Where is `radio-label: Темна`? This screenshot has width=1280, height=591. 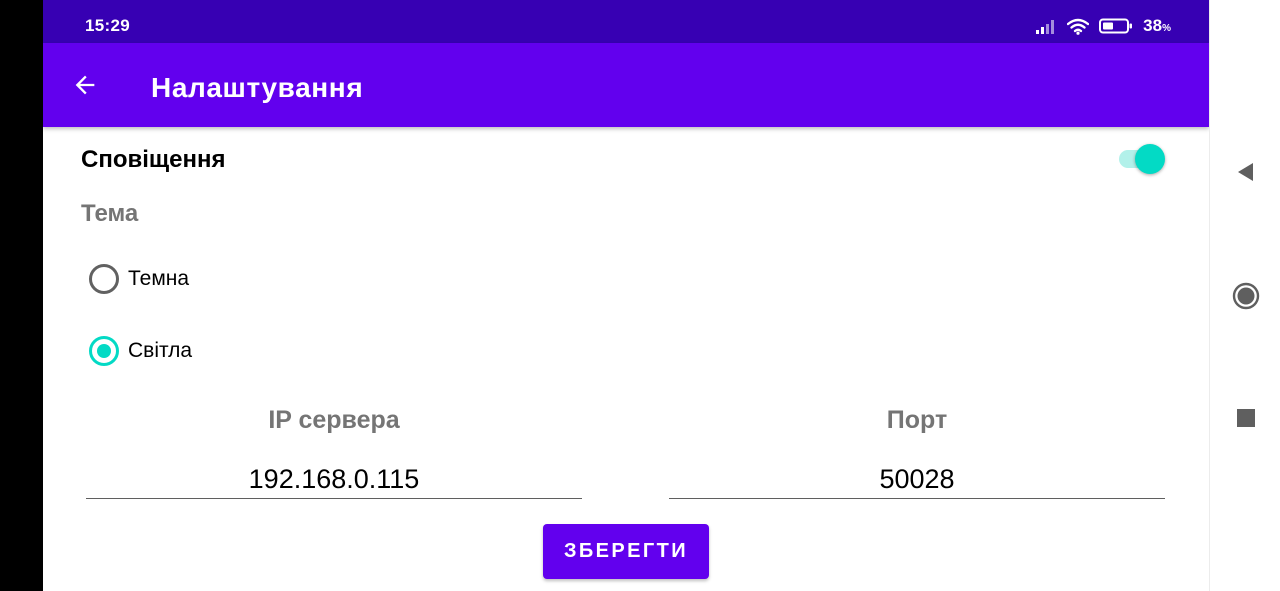
radio-label: Темна is located at coordinates (159, 278).